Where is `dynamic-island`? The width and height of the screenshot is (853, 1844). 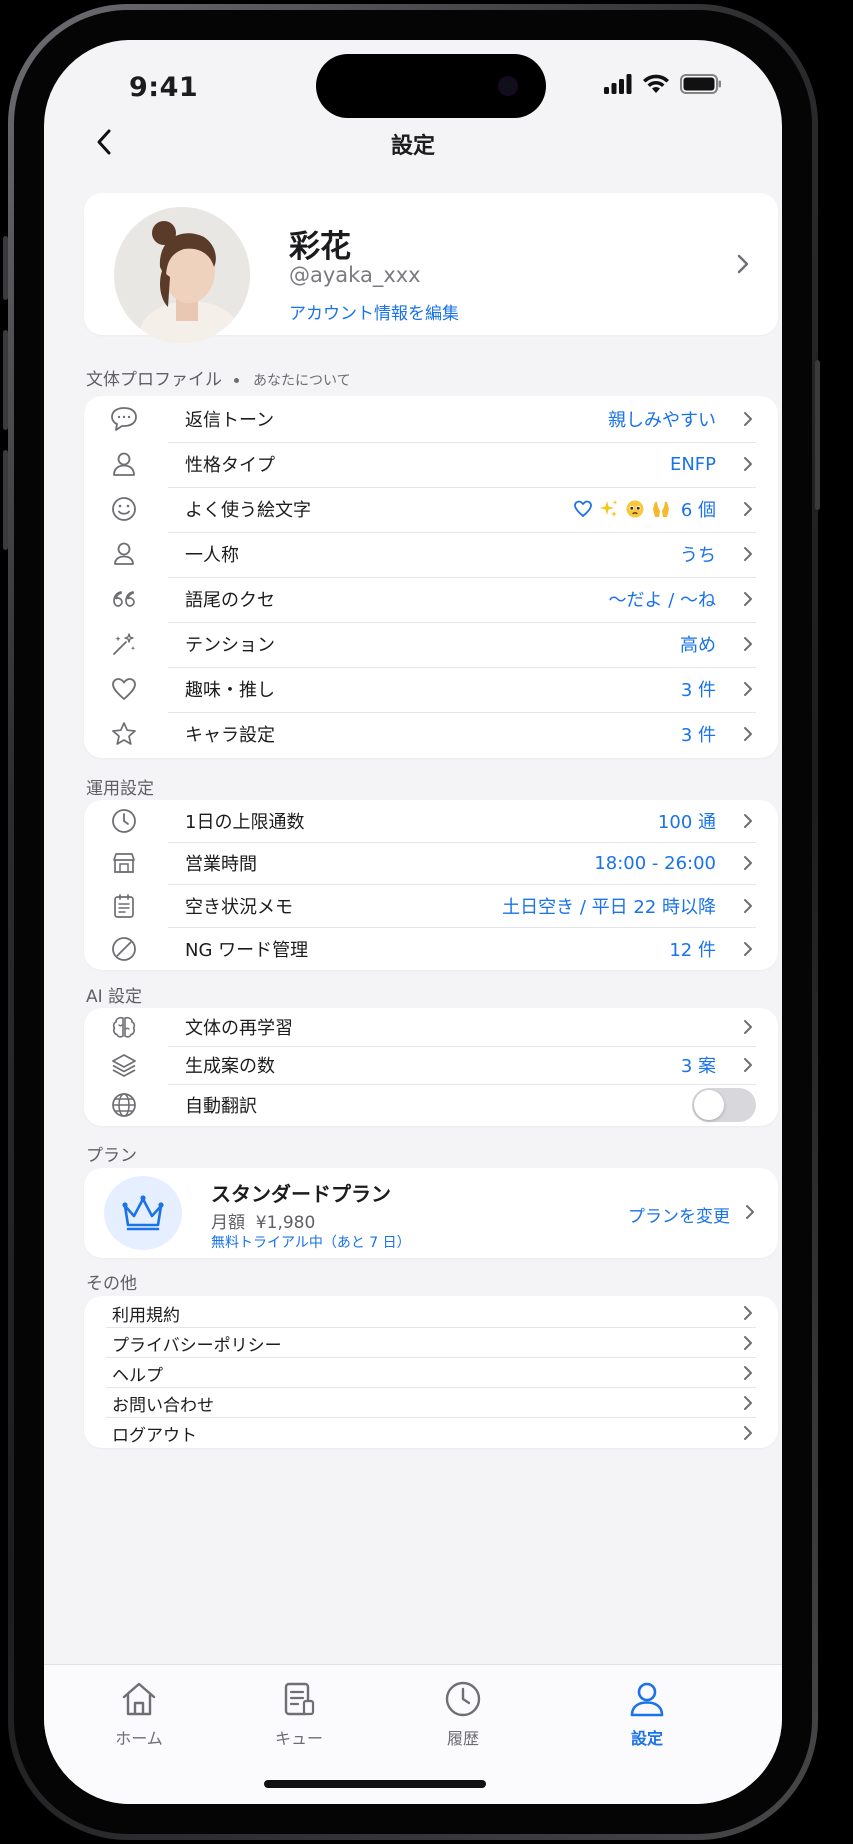 dynamic-island is located at coordinates (431, 86).